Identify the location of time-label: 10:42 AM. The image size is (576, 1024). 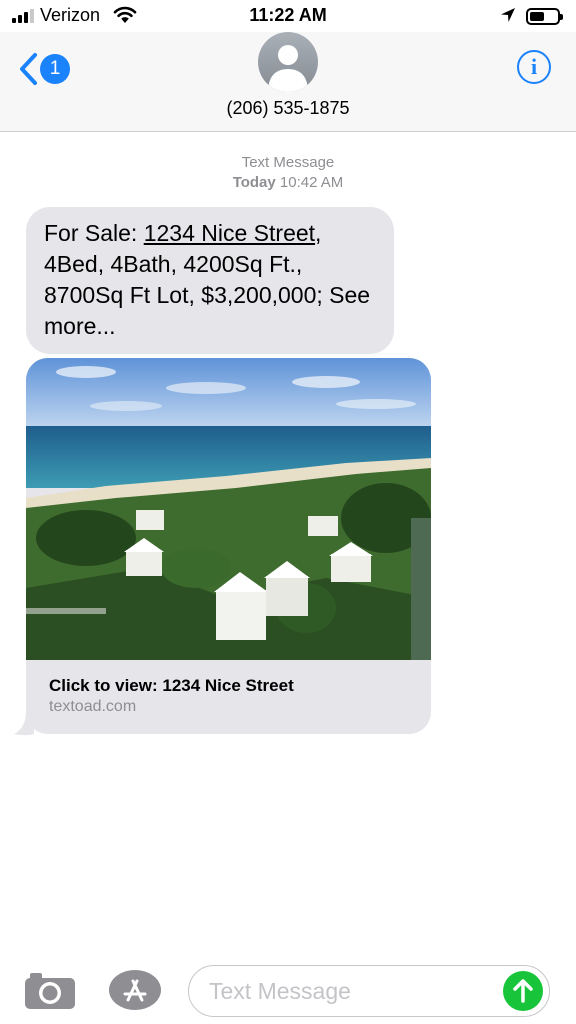
(311, 182).